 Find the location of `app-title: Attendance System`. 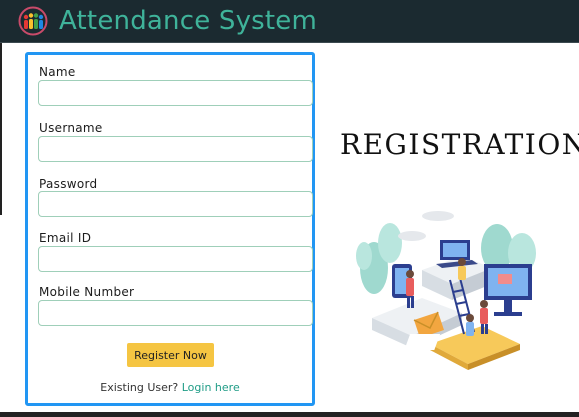

app-title: Attendance System is located at coordinates (188, 21).